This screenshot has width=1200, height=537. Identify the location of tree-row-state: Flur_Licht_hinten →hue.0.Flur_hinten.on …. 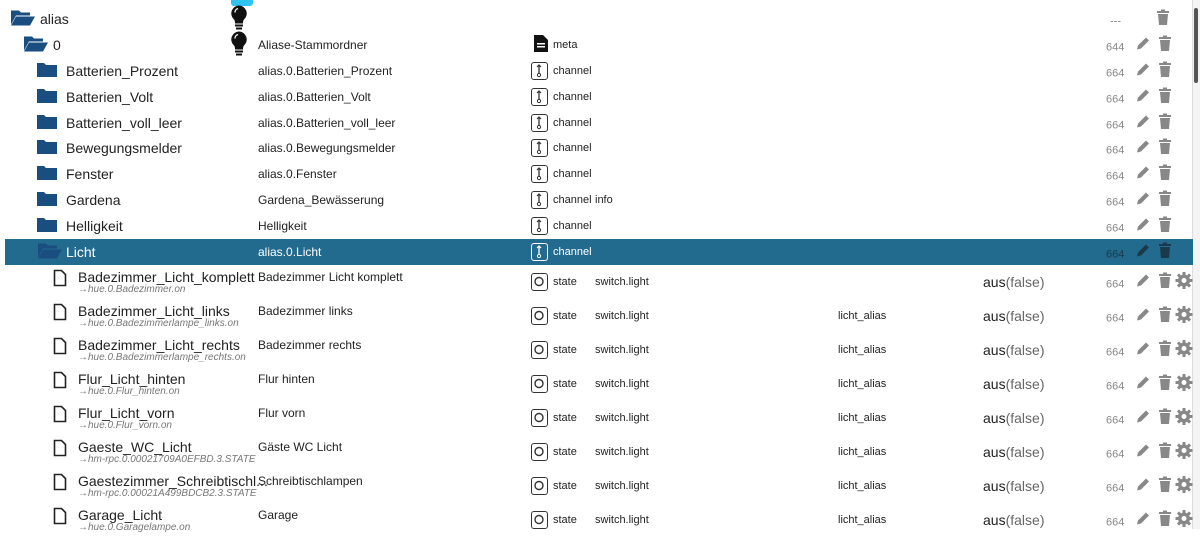
(599, 384).